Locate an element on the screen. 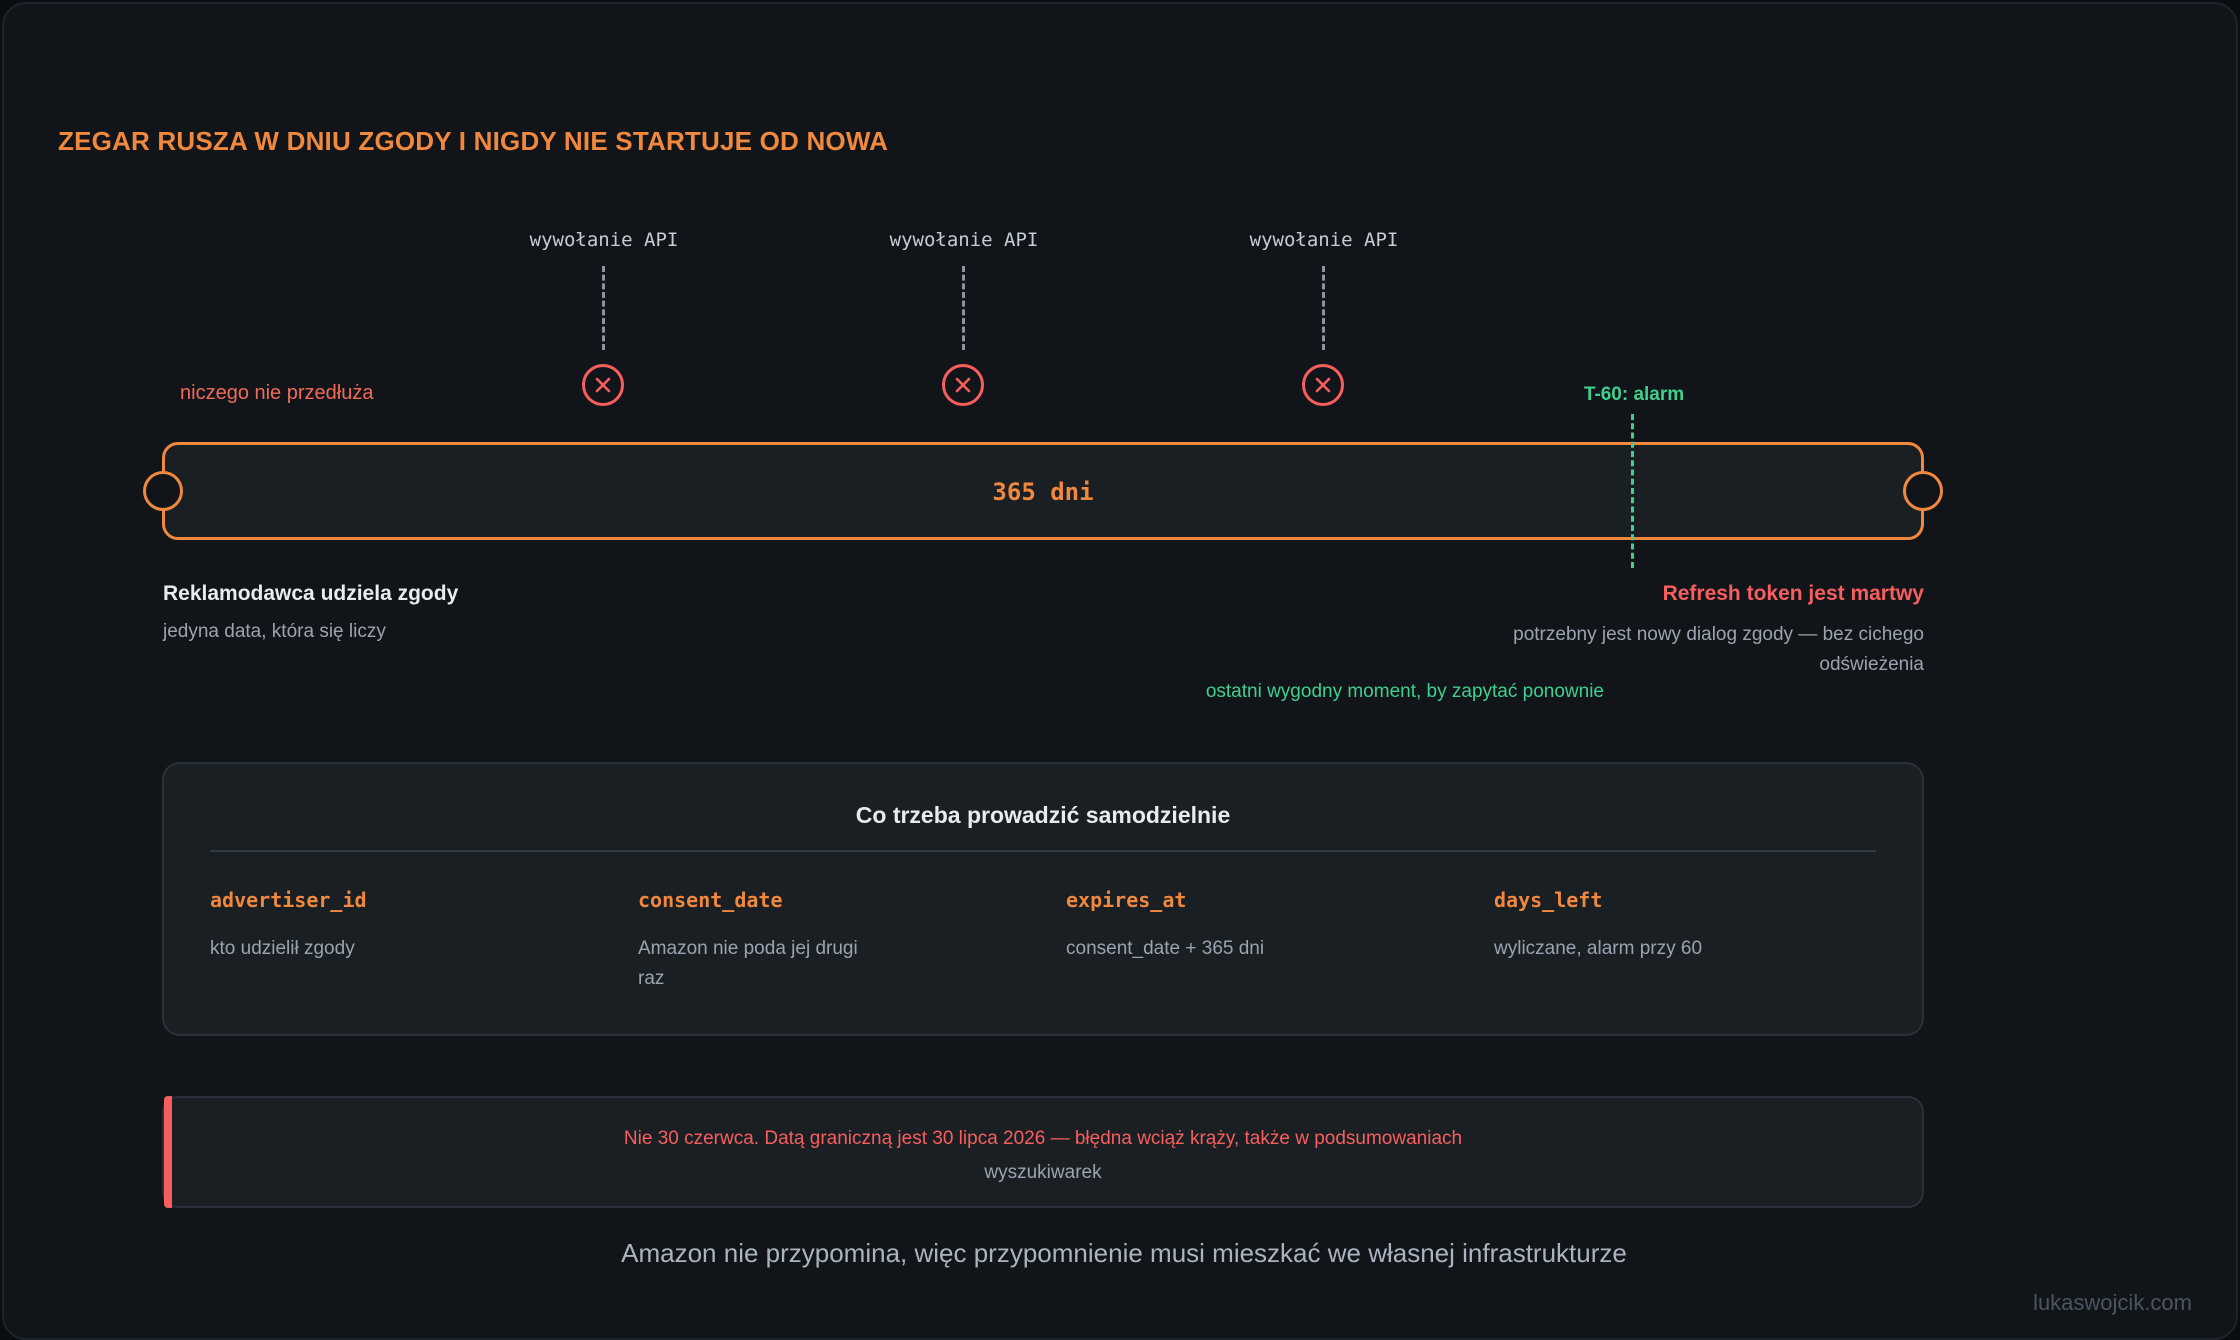 Image resolution: width=2240 pixels, height=1340 pixels. tracking-field: advertiser_id kto udzielił zgody is located at coordinates (400, 926).